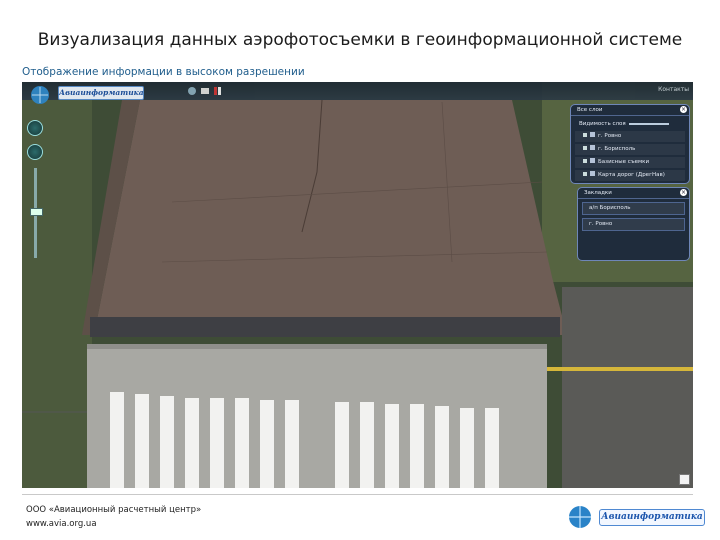  Describe the element at coordinates (35, 128) in the screenshot. I see `compass-icon` at that location.